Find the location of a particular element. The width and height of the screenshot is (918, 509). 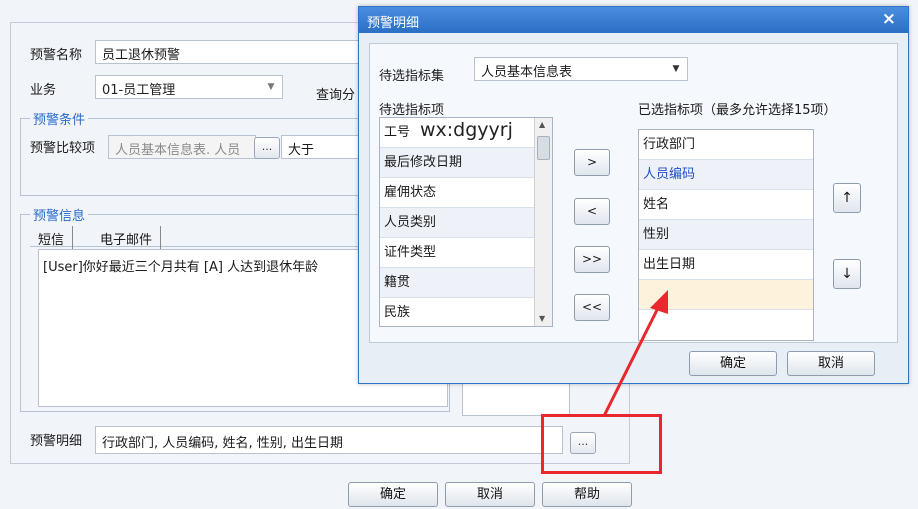

annotation-arrow is located at coordinates (635, 353).